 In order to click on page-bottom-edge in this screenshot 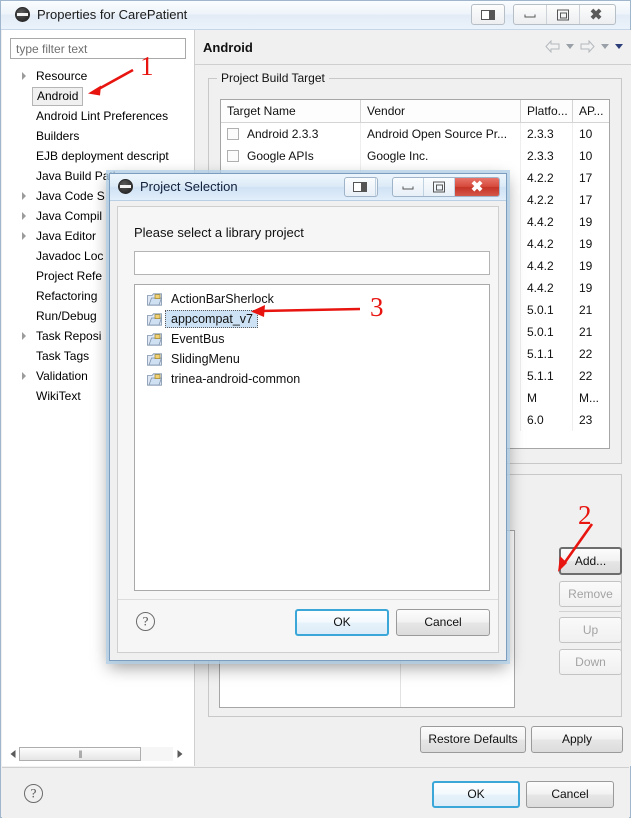, I will do `click(315, 822)`.